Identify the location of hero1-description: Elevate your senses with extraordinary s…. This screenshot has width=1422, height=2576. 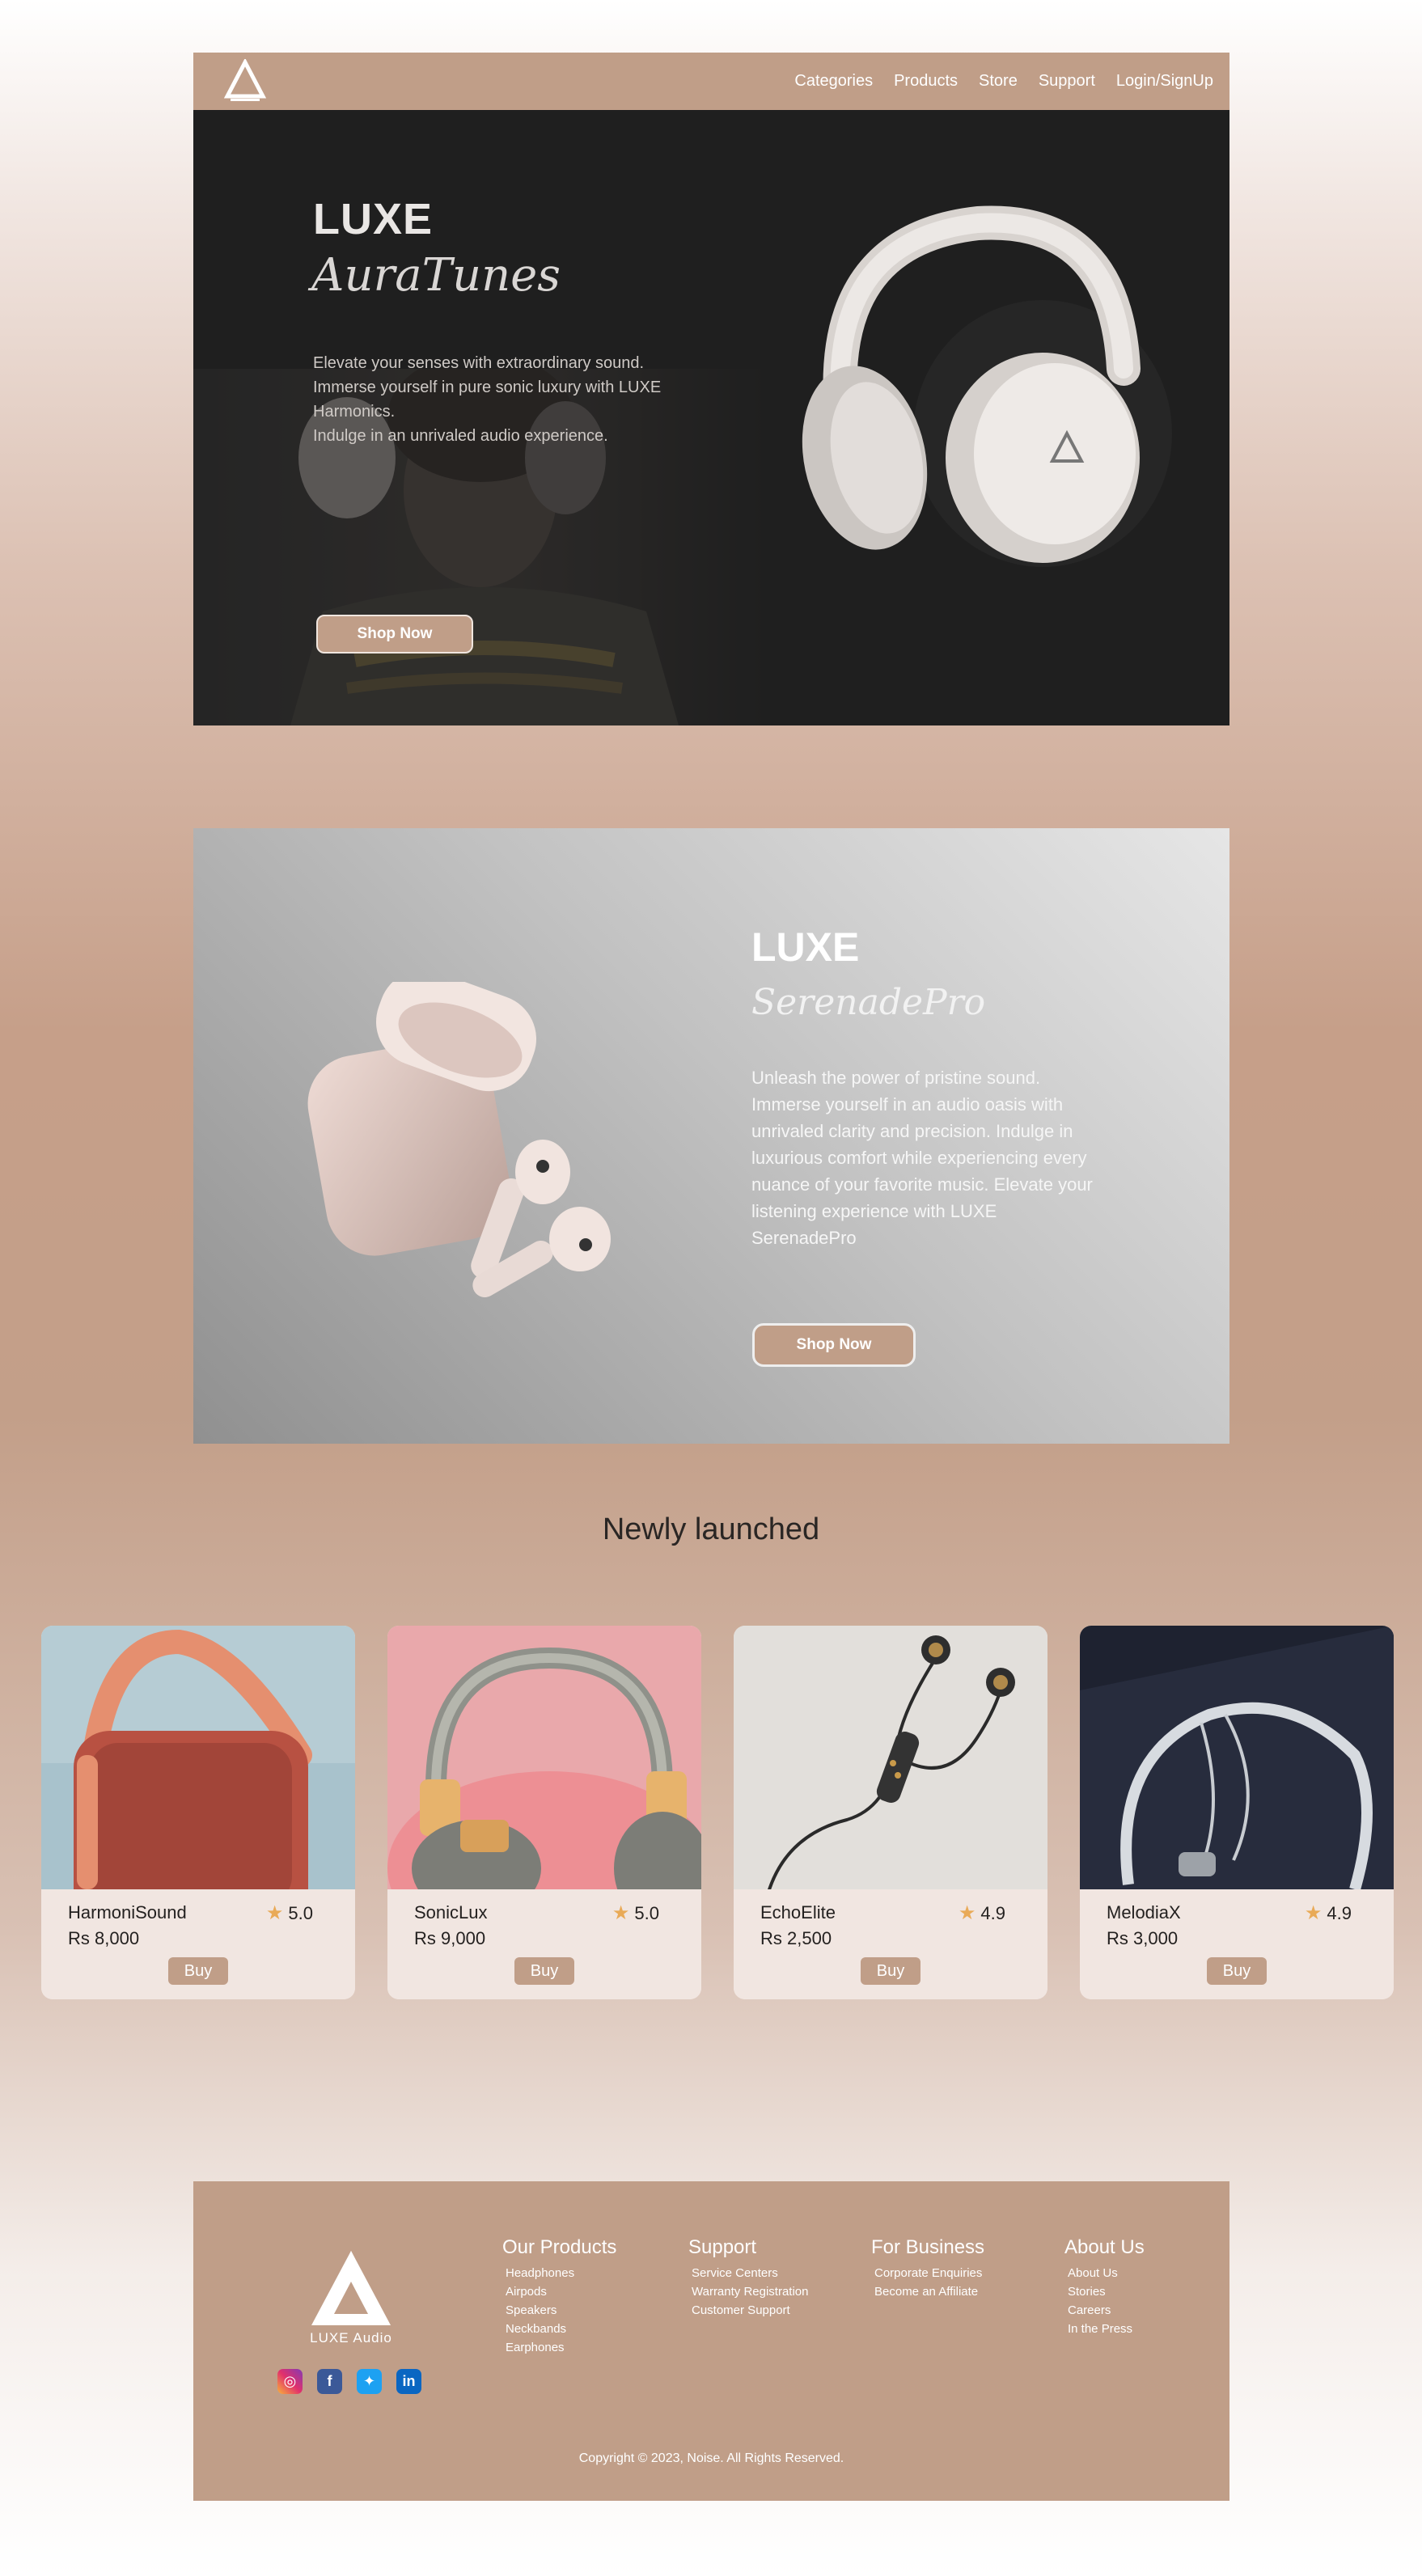
(491, 400).